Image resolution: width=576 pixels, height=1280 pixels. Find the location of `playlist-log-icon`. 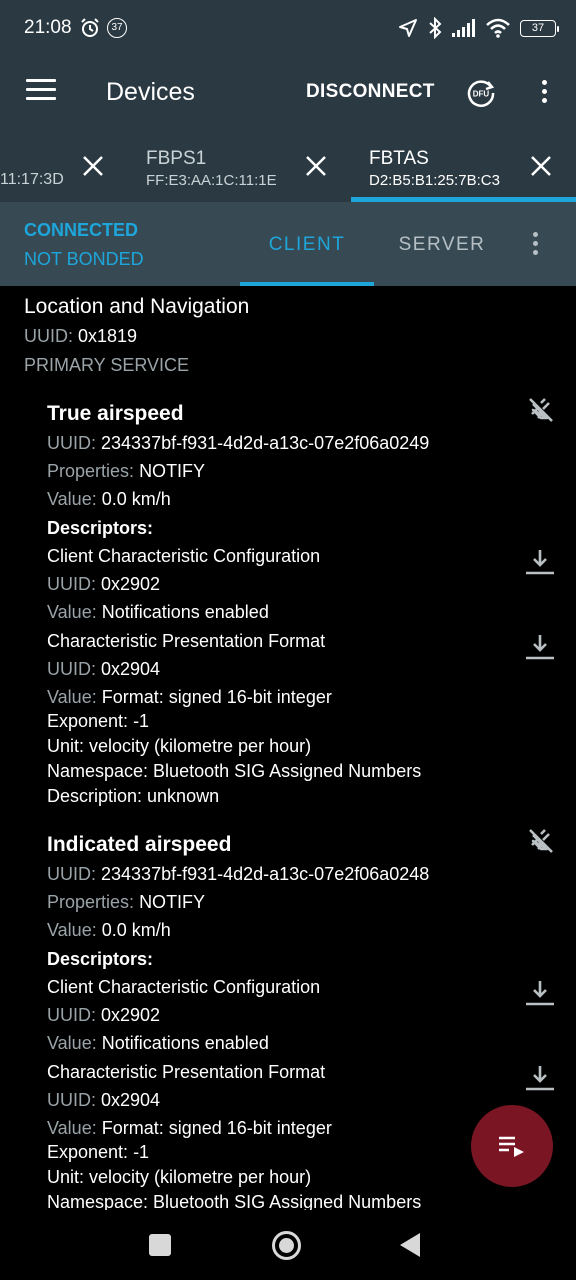

playlist-log-icon is located at coordinates (511, 1146).